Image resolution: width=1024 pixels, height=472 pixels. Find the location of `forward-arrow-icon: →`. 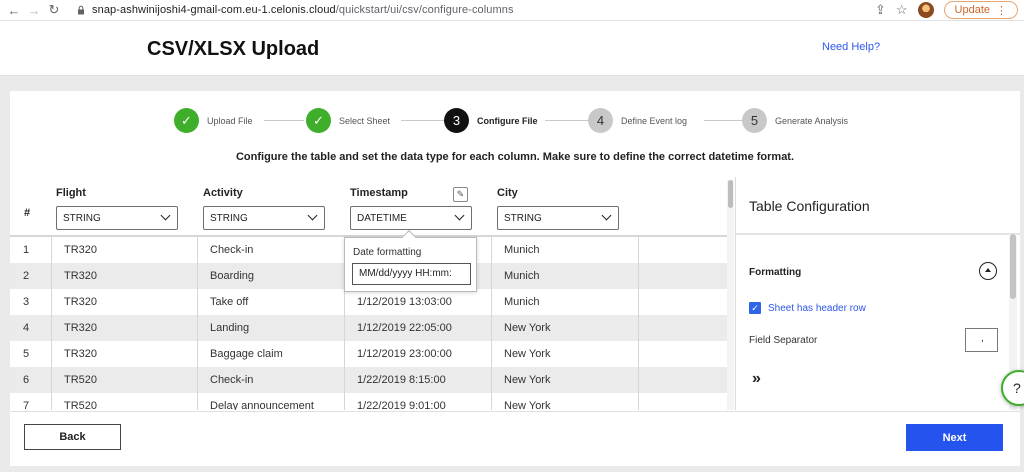

forward-arrow-icon: → is located at coordinates (34, 10).